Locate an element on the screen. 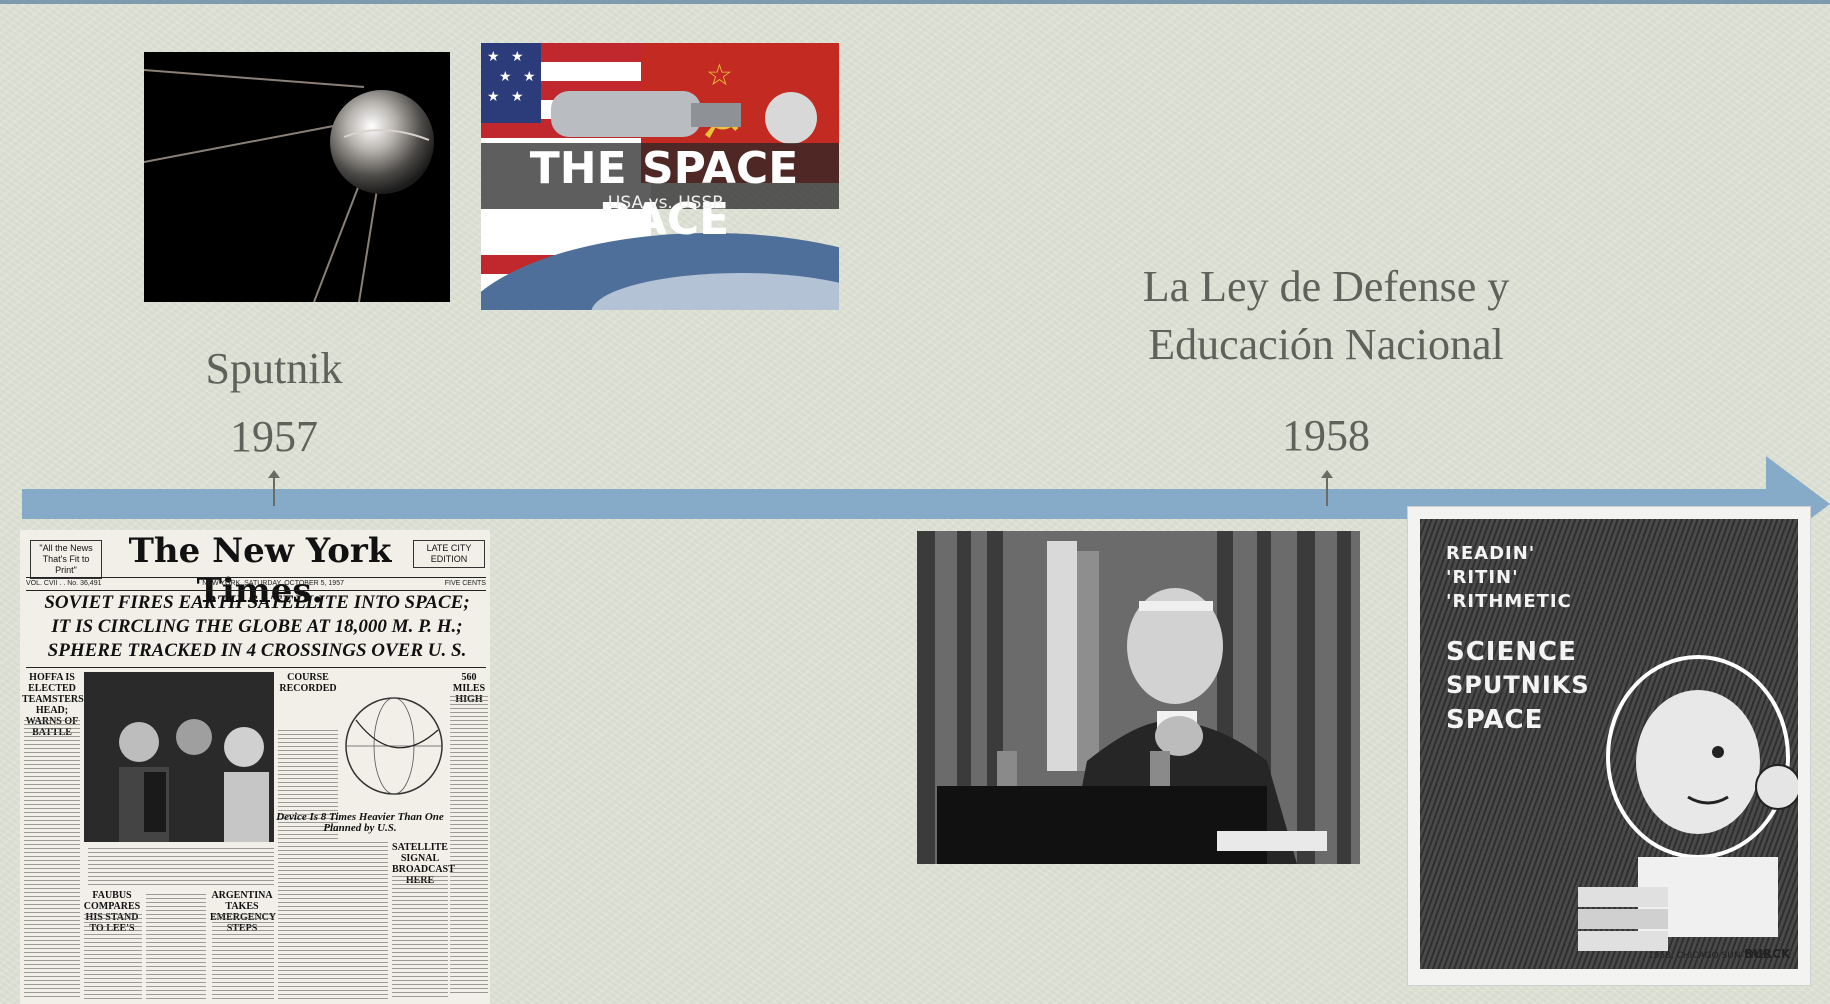 The image size is (1830, 1004). cartoon-line-6: SPACE is located at coordinates (1495, 720).